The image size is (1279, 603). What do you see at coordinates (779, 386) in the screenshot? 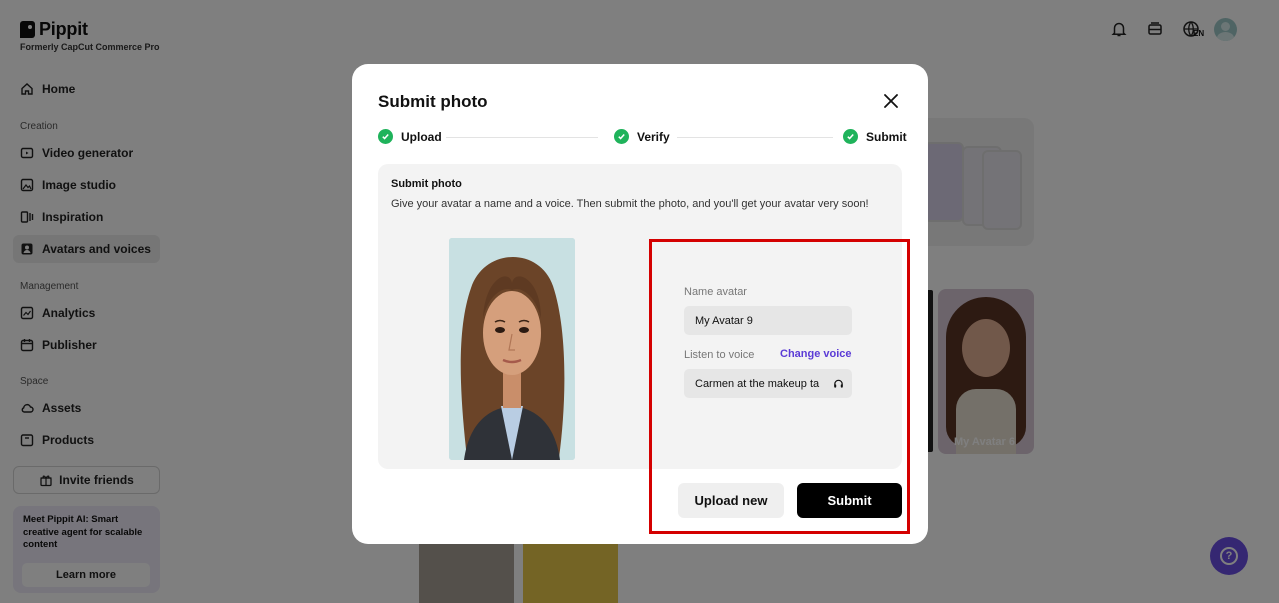
I see `annotation-highlight-box` at bounding box center [779, 386].